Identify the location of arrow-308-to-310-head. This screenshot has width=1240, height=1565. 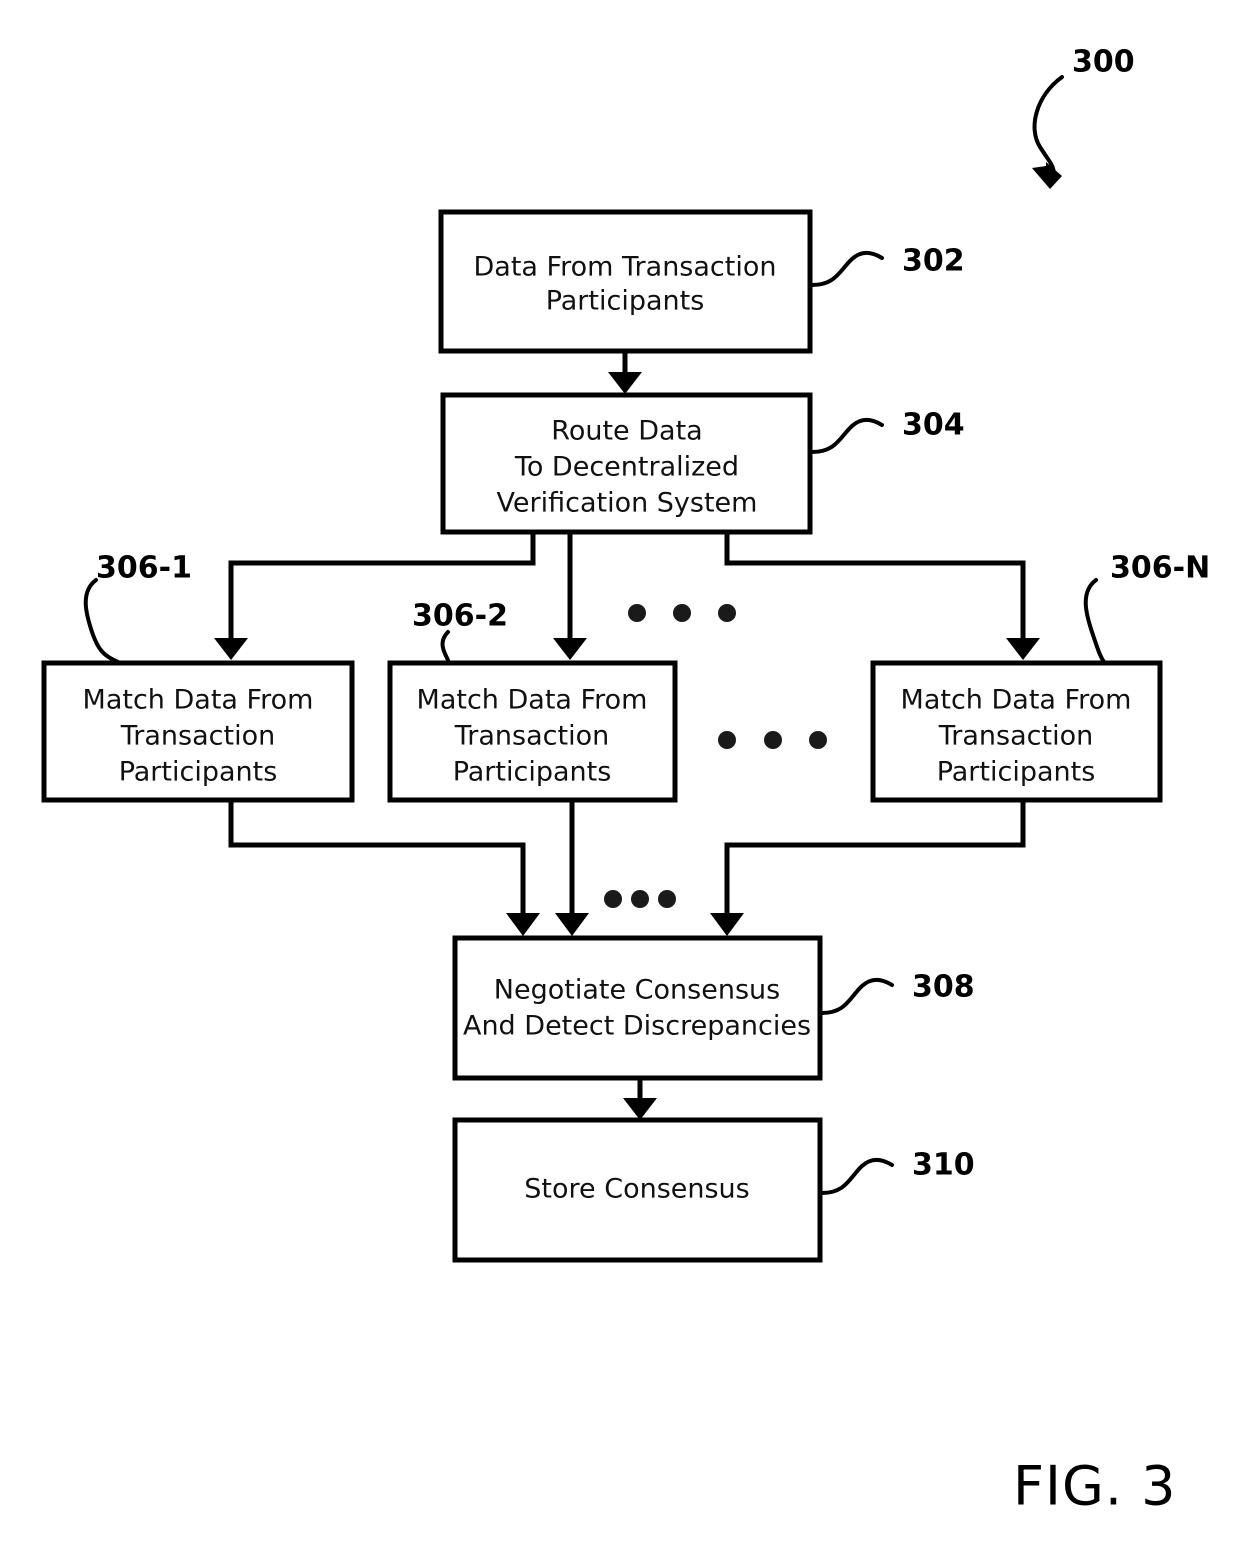
(640, 1109).